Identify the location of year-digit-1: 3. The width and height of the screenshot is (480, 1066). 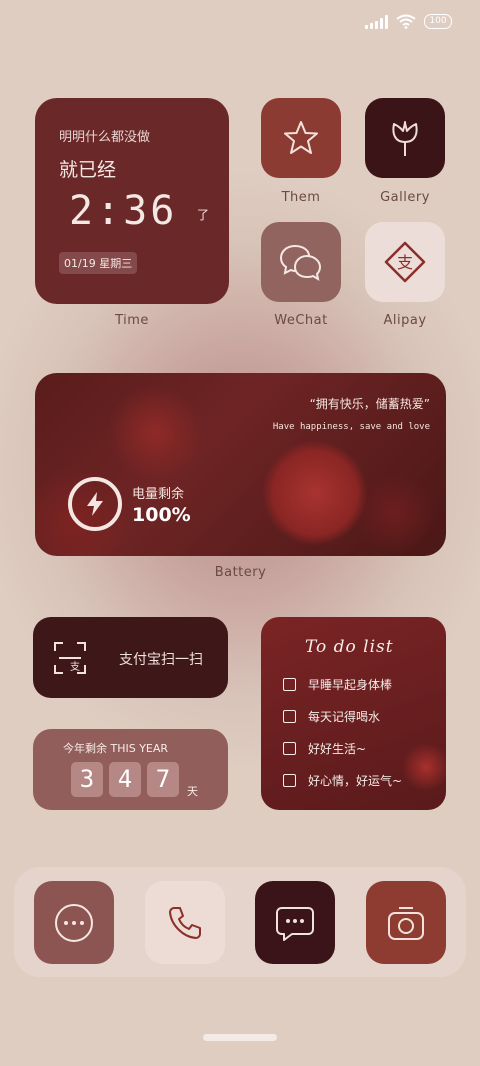
(87, 779).